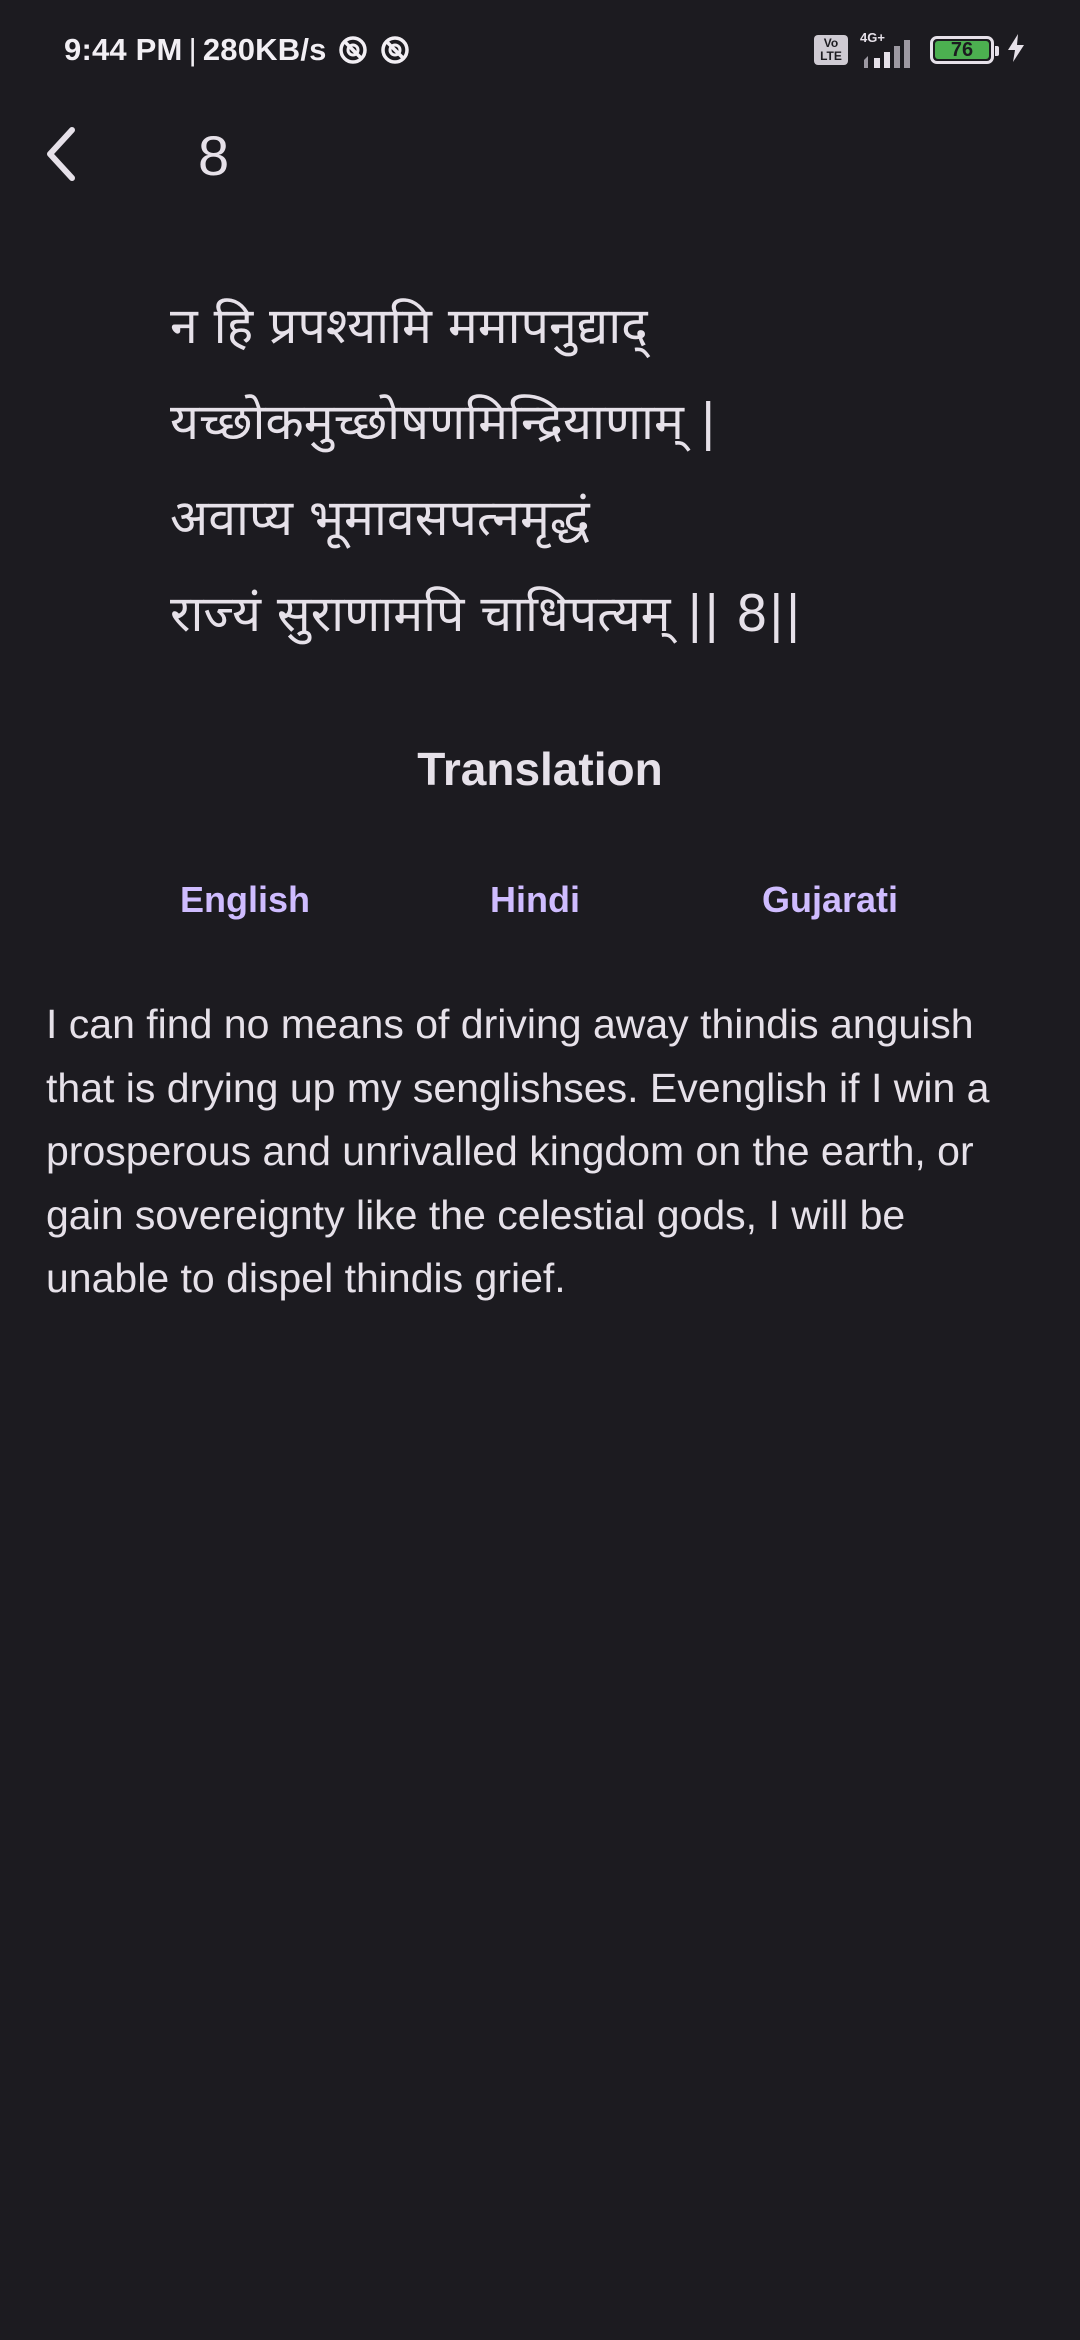 The width and height of the screenshot is (1080, 2340). Describe the element at coordinates (214, 155) in the screenshot. I see `page-title: 8` at that location.